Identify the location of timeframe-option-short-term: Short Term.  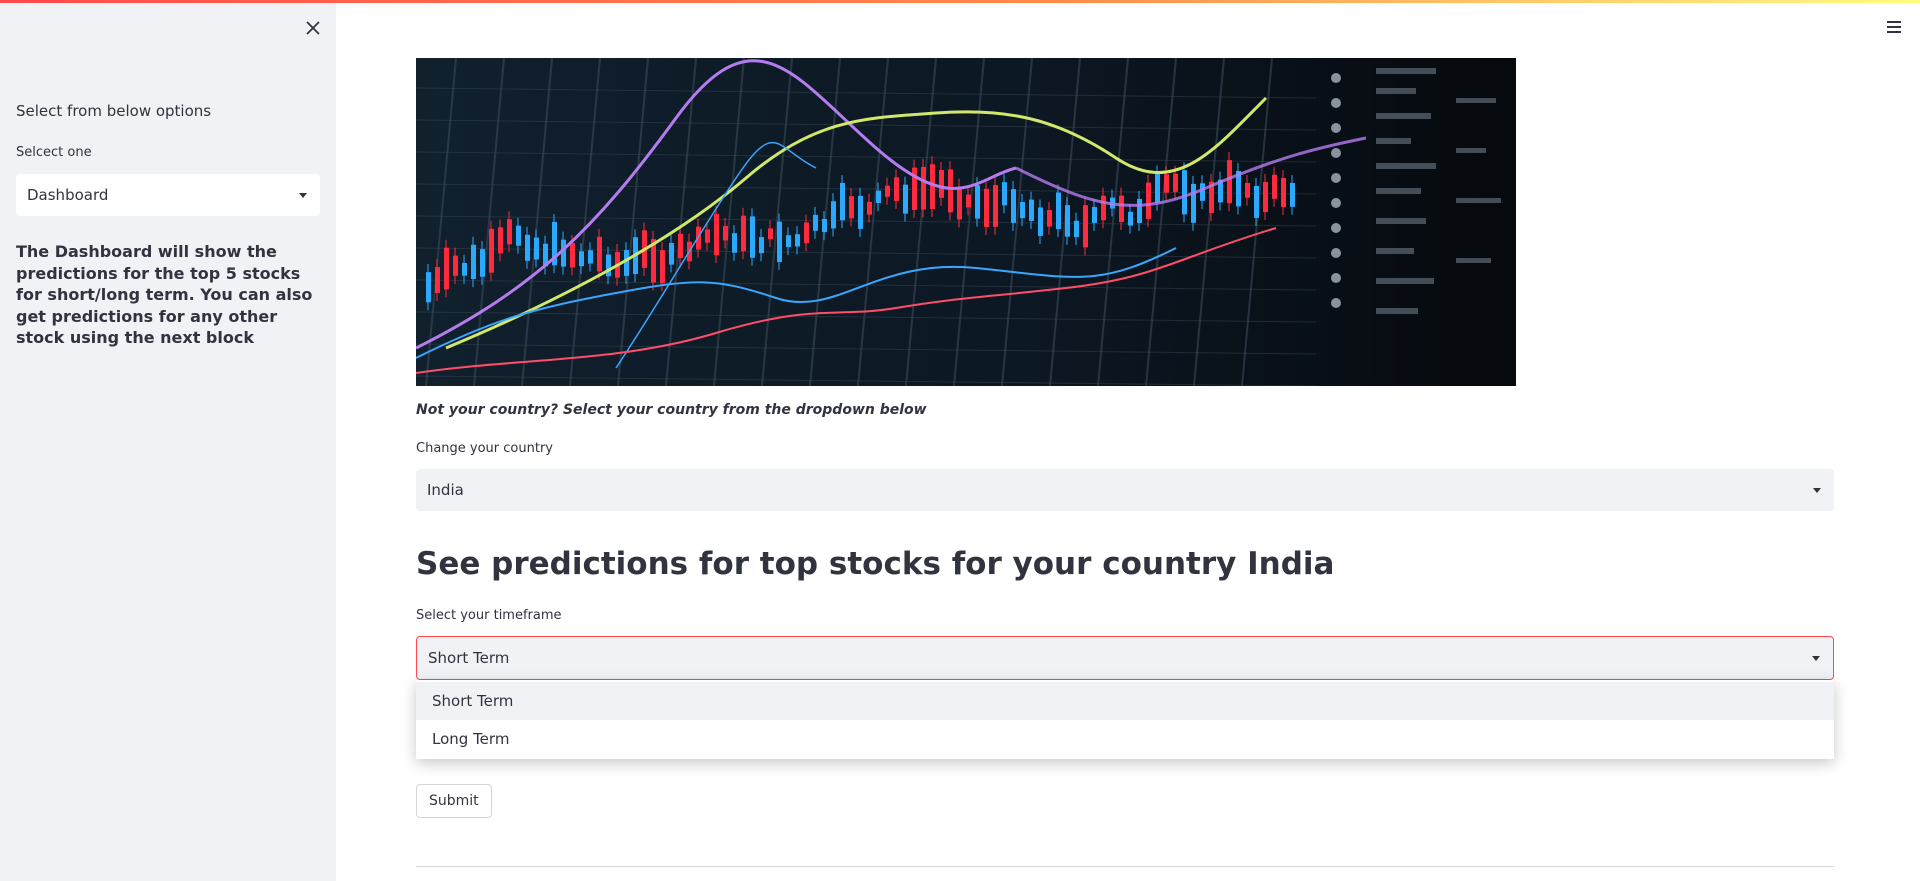
(1125, 701).